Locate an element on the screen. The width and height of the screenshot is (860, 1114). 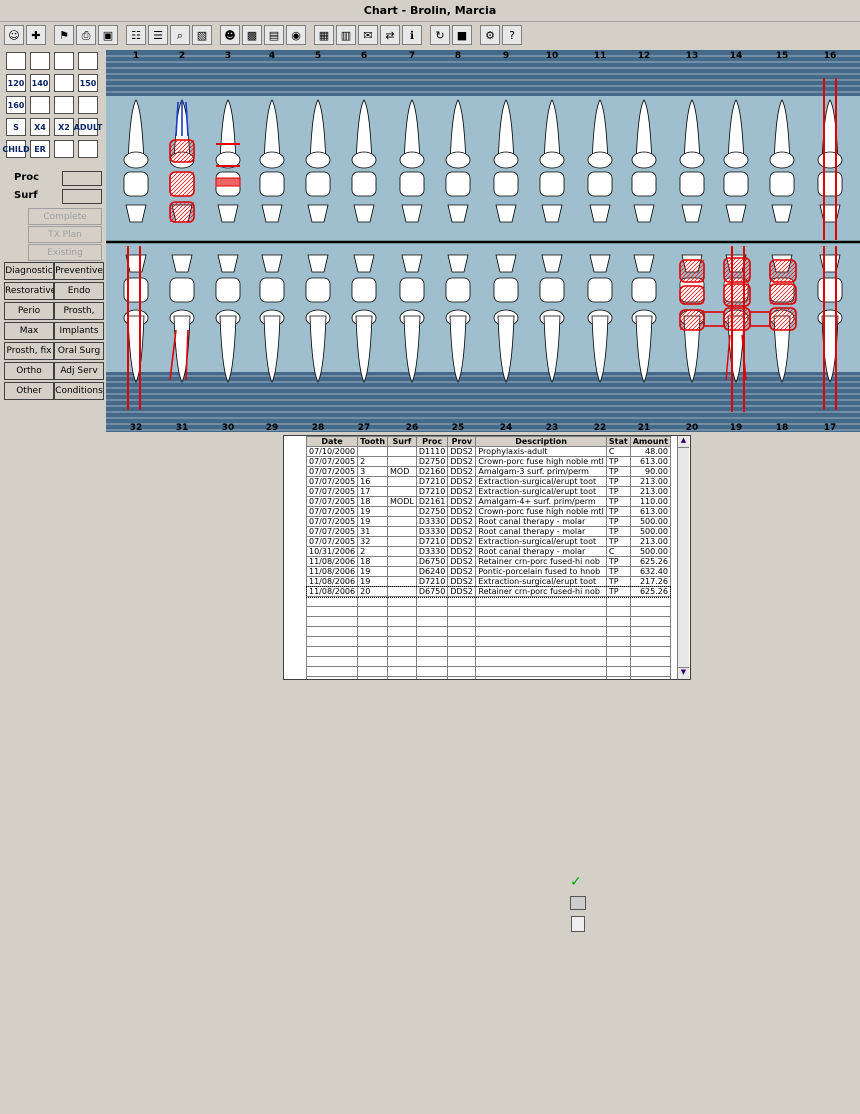
help-icon: ? is located at coordinates (512, 35).